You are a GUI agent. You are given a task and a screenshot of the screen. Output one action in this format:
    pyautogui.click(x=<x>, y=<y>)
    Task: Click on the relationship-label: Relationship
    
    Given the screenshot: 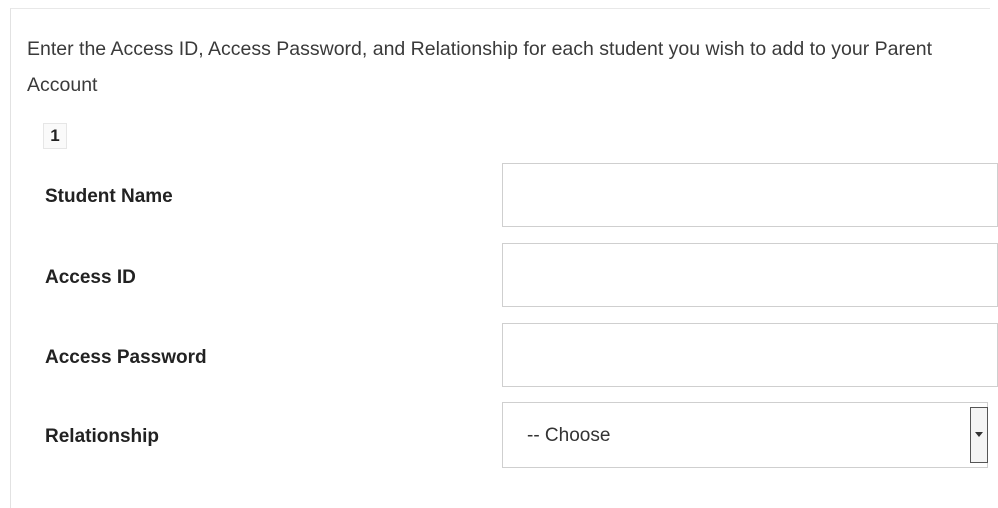 What is the action you would take?
    pyautogui.click(x=102, y=436)
    